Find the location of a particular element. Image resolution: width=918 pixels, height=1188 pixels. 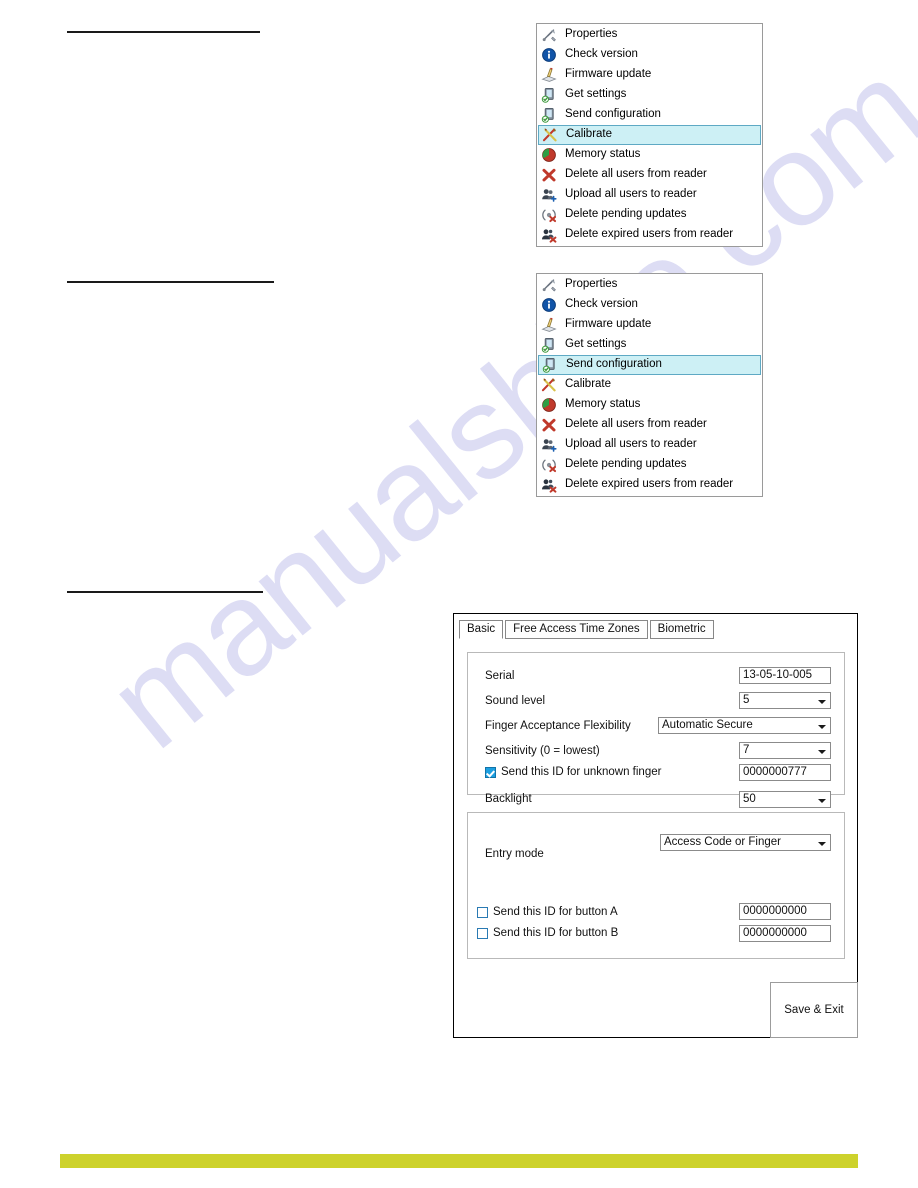

tab-free-access-time-zones: Free Access Time Zones is located at coordinates (576, 629).